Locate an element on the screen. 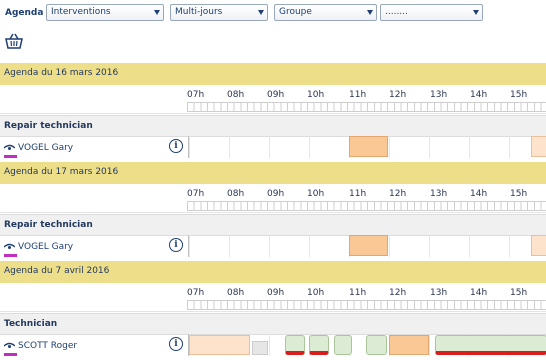 This screenshot has width=546, height=360. intervention-type-select: Interventions is located at coordinates (105, 12).